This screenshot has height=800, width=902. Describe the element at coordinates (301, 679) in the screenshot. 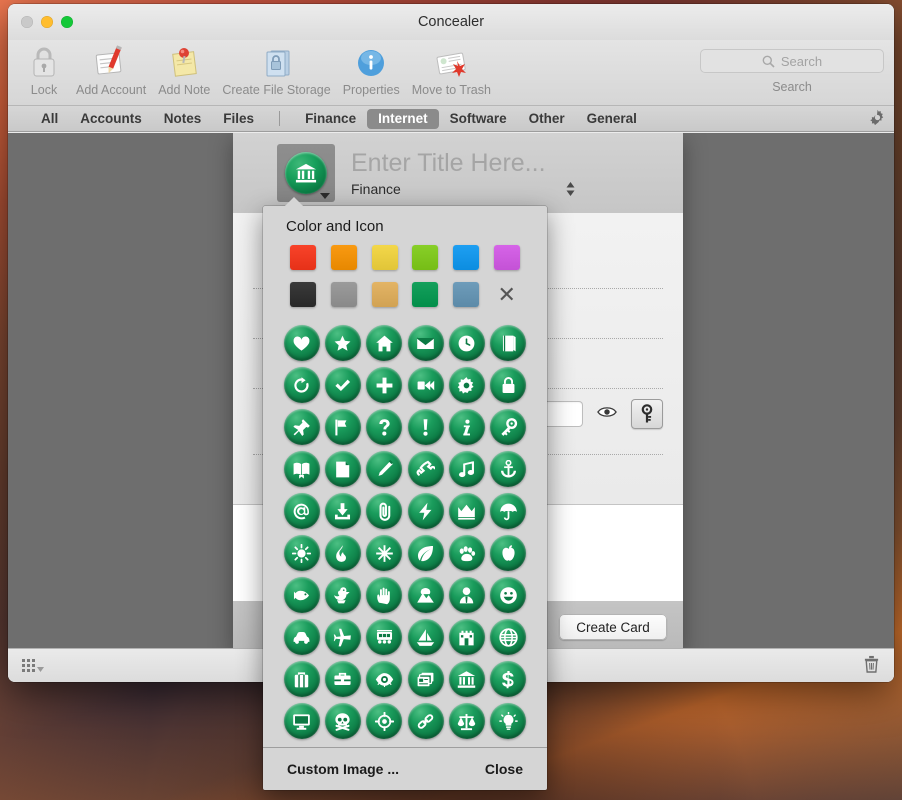

I see `suitcase-icon` at that location.